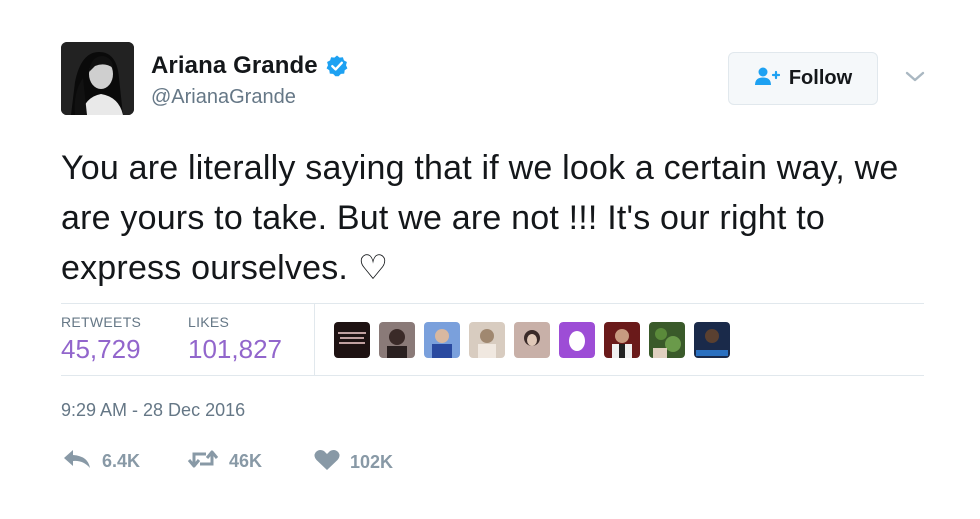 The height and width of the screenshot is (519, 980). Describe the element at coordinates (820, 78) in the screenshot. I see `follow-button-label: Follow` at that location.